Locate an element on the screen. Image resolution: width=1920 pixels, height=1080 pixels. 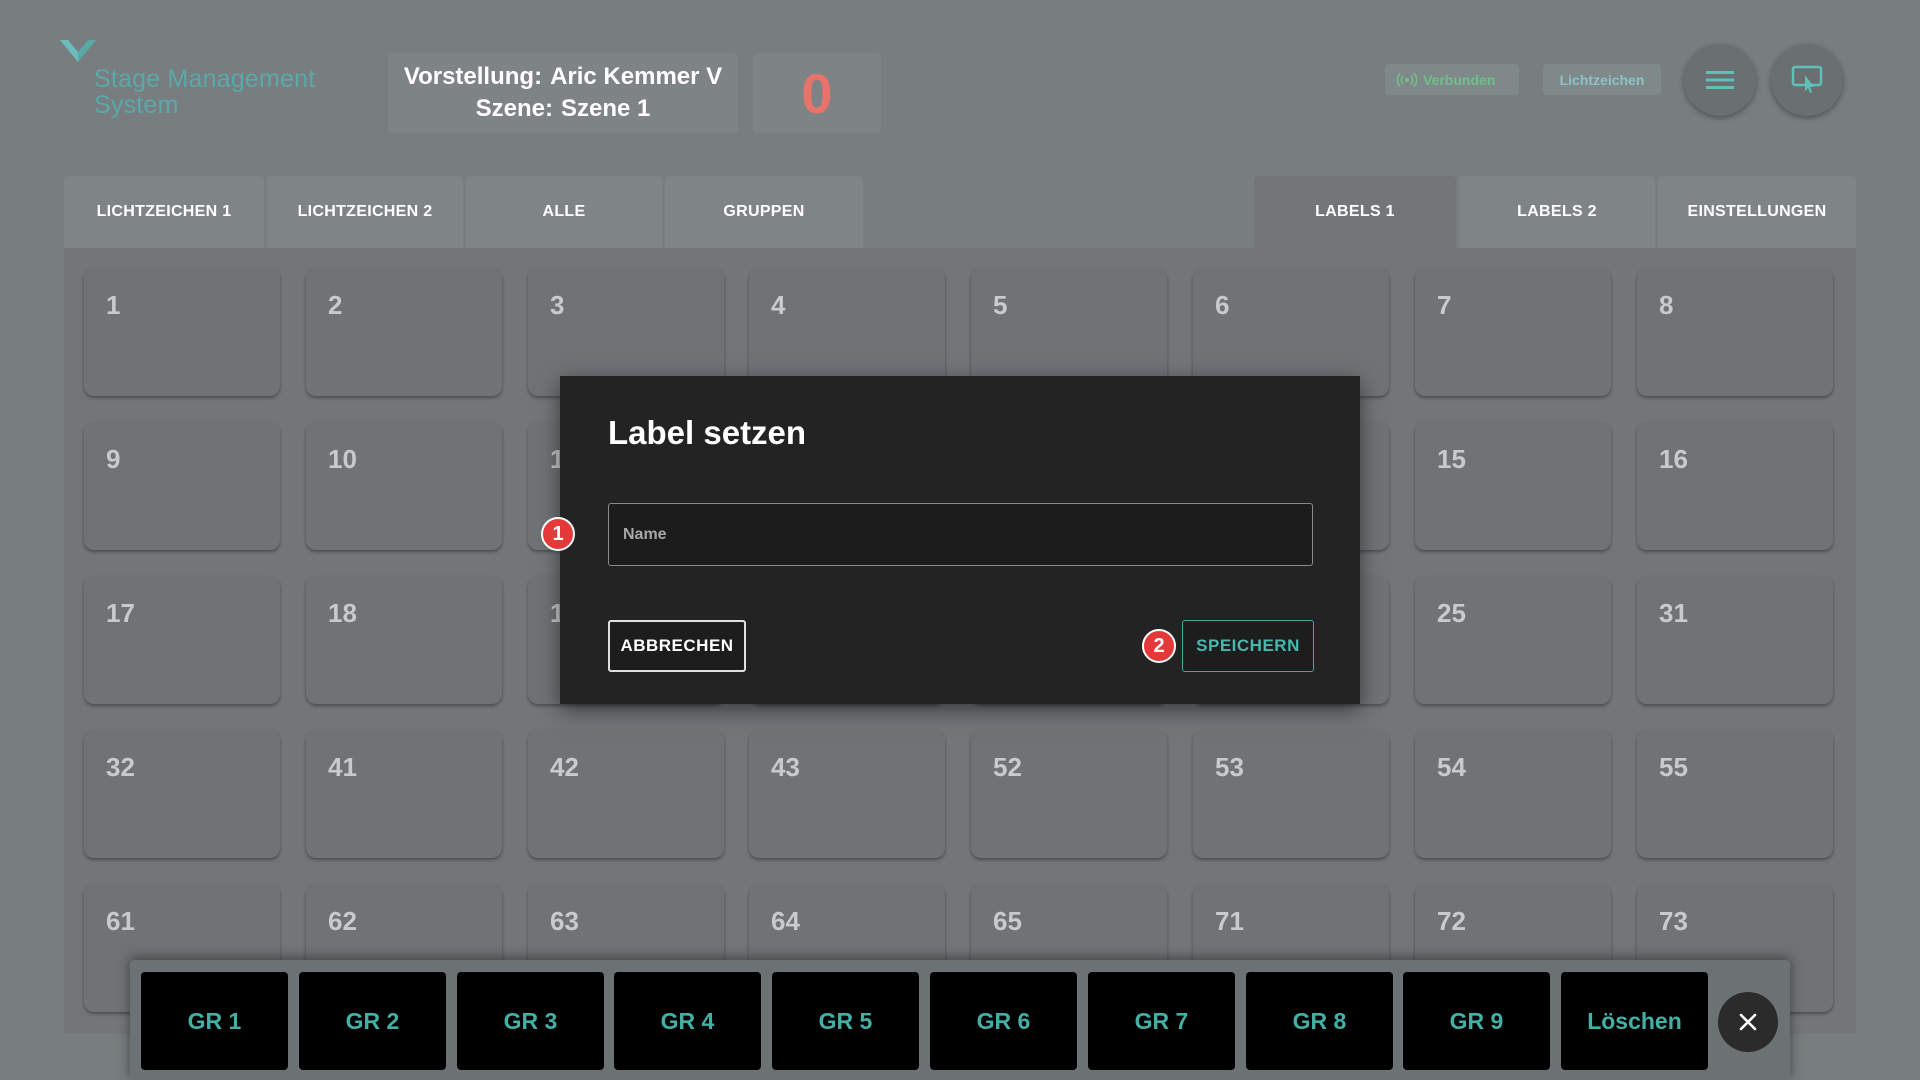
label-cell-number: 8 is located at coordinates (1666, 305).